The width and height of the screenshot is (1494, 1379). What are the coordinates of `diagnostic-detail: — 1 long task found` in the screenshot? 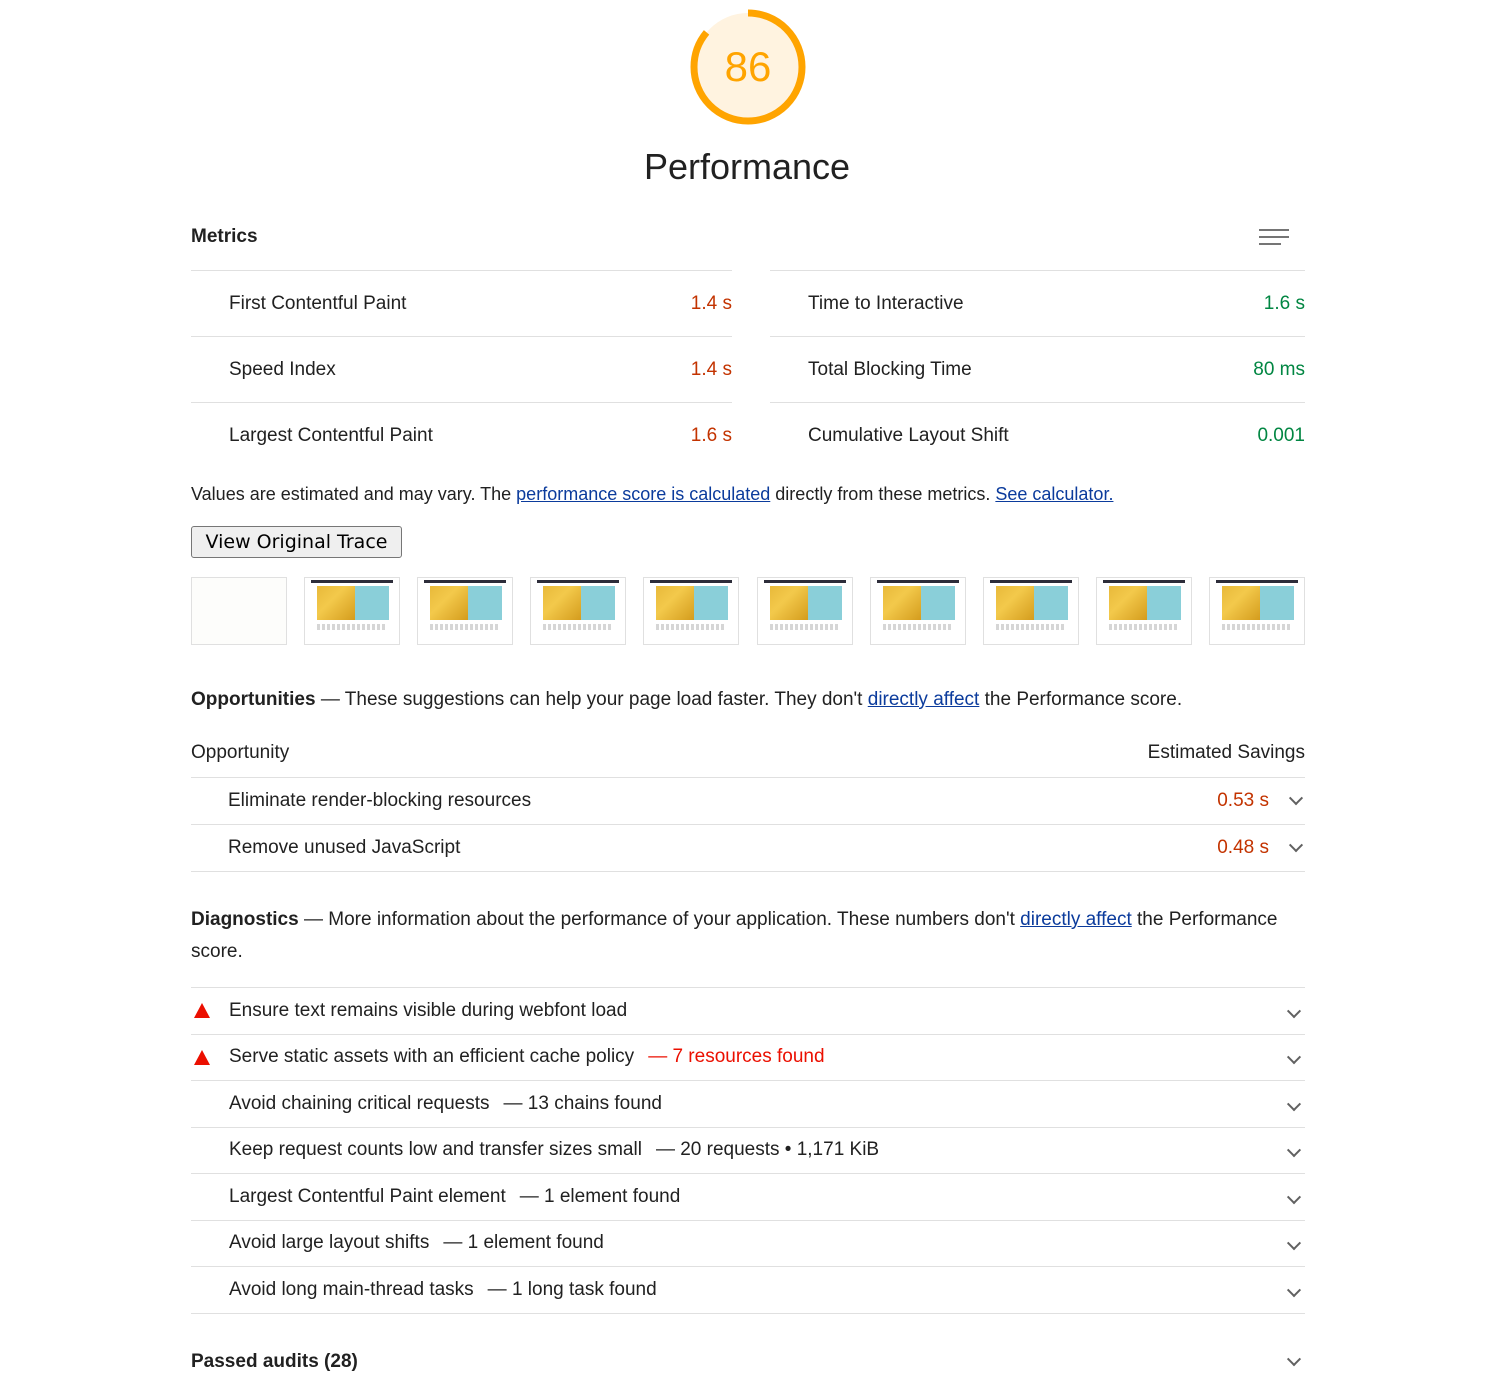 It's located at (572, 1289).